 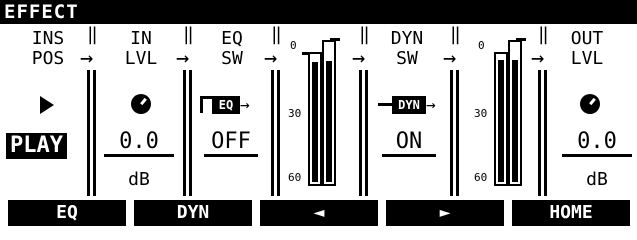 I want to click on eq-sw-label-1: EQ, so click(x=232, y=38).